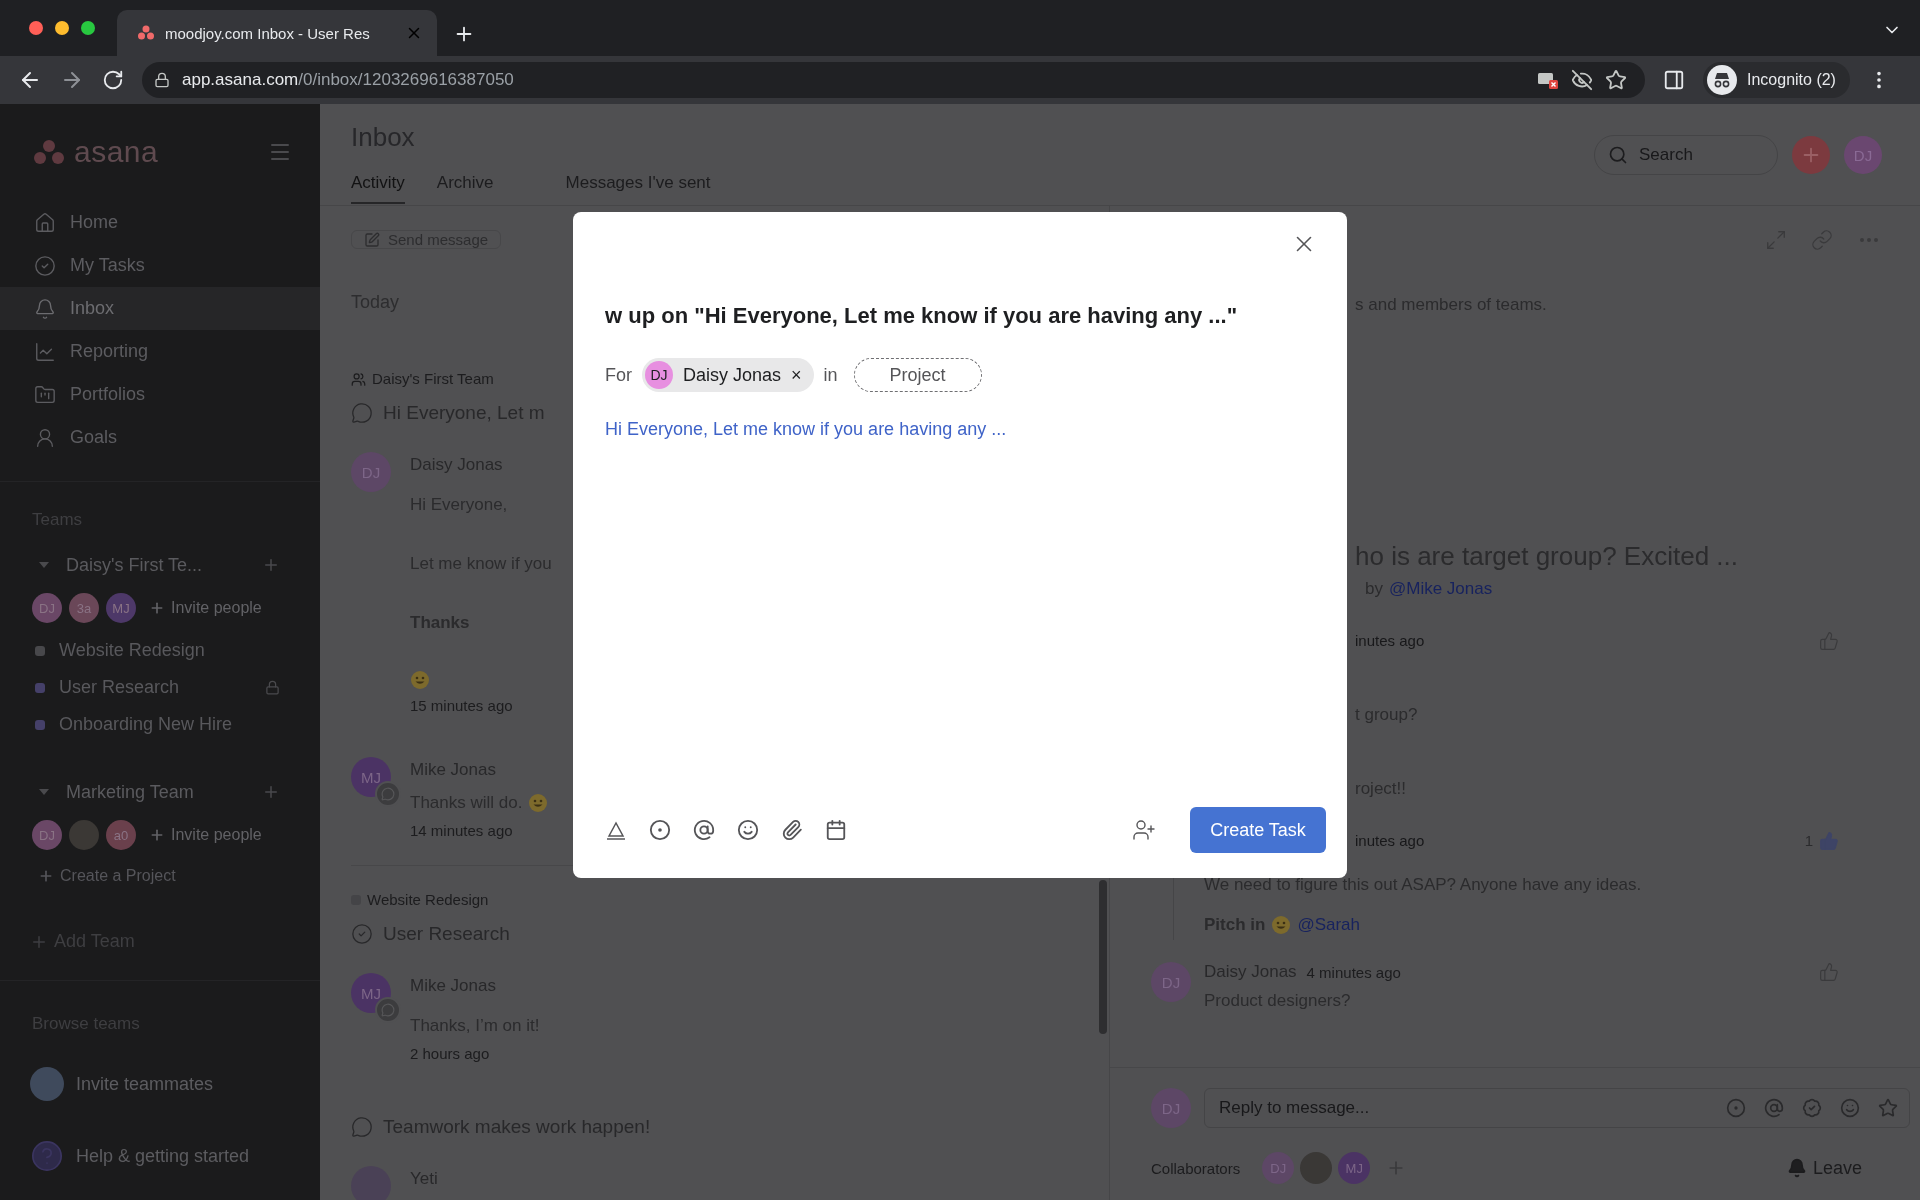  What do you see at coordinates (1103, 957) in the screenshot?
I see `scrollbar-thumb` at bounding box center [1103, 957].